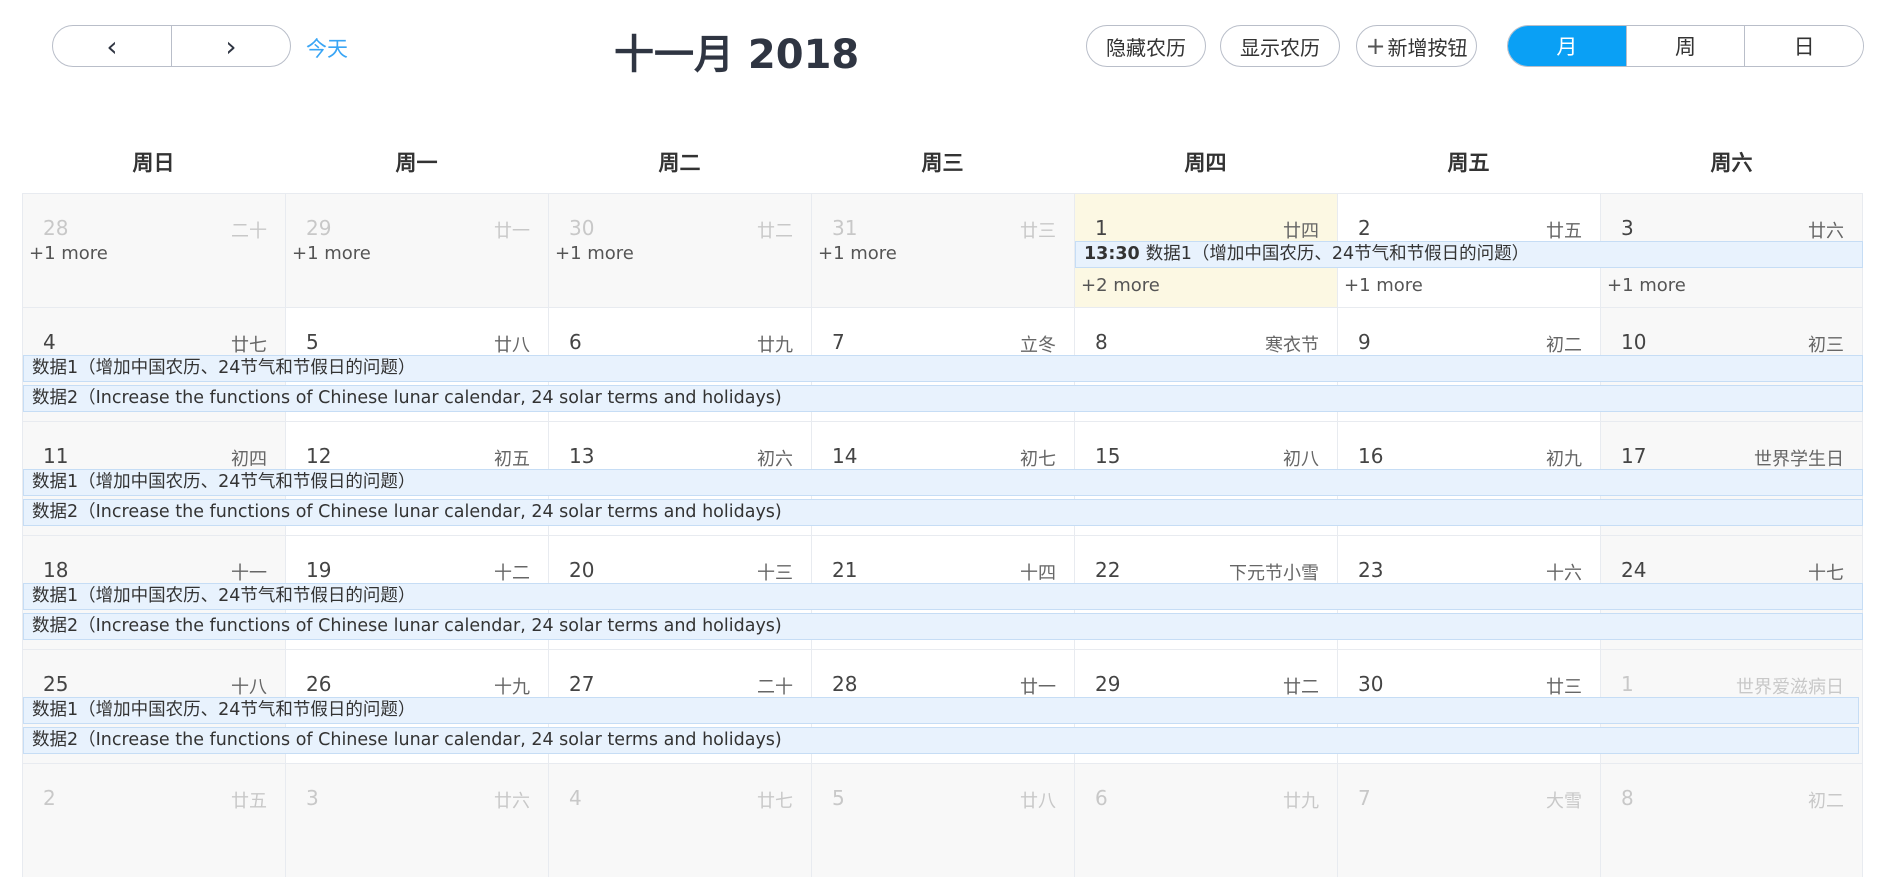 This screenshot has width=1885, height=892. What do you see at coordinates (416, 162) in the screenshot?
I see `weekday-header: 周一` at bounding box center [416, 162].